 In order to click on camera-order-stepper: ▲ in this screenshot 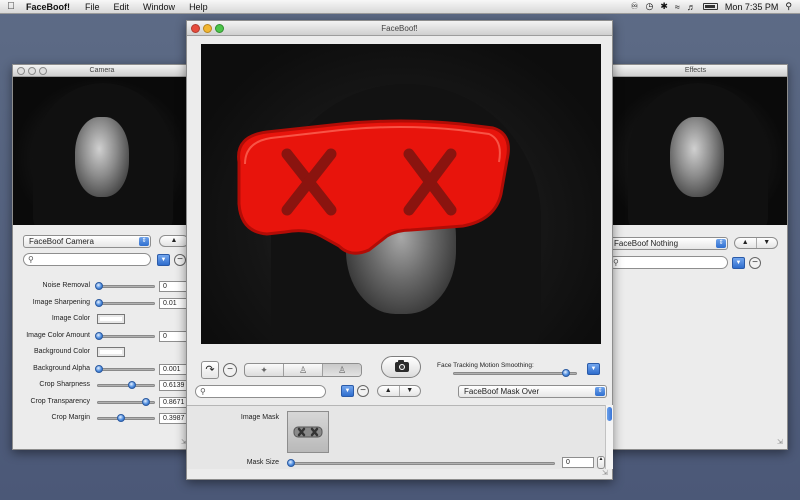, I will do `click(174, 241)`.